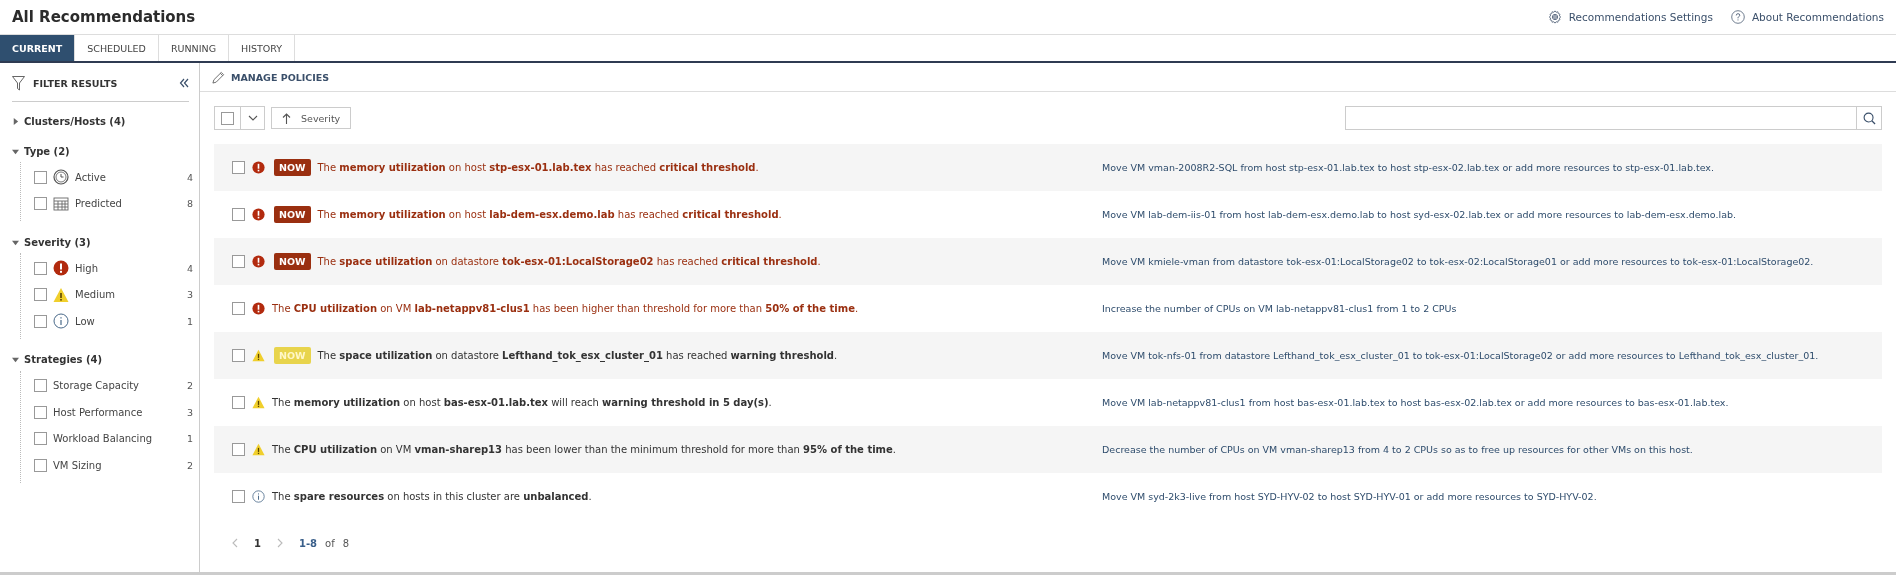  I want to click on recommendation-message: The CPU utilization on VM vman-sharep13 has been lower than the minimum threshold for more than 95% of the time., so click(584, 449).